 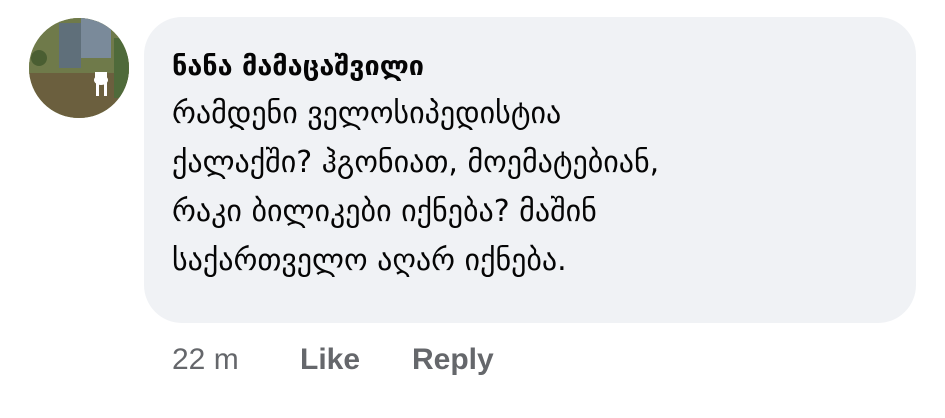 I want to click on avatar, so click(x=79, y=68).